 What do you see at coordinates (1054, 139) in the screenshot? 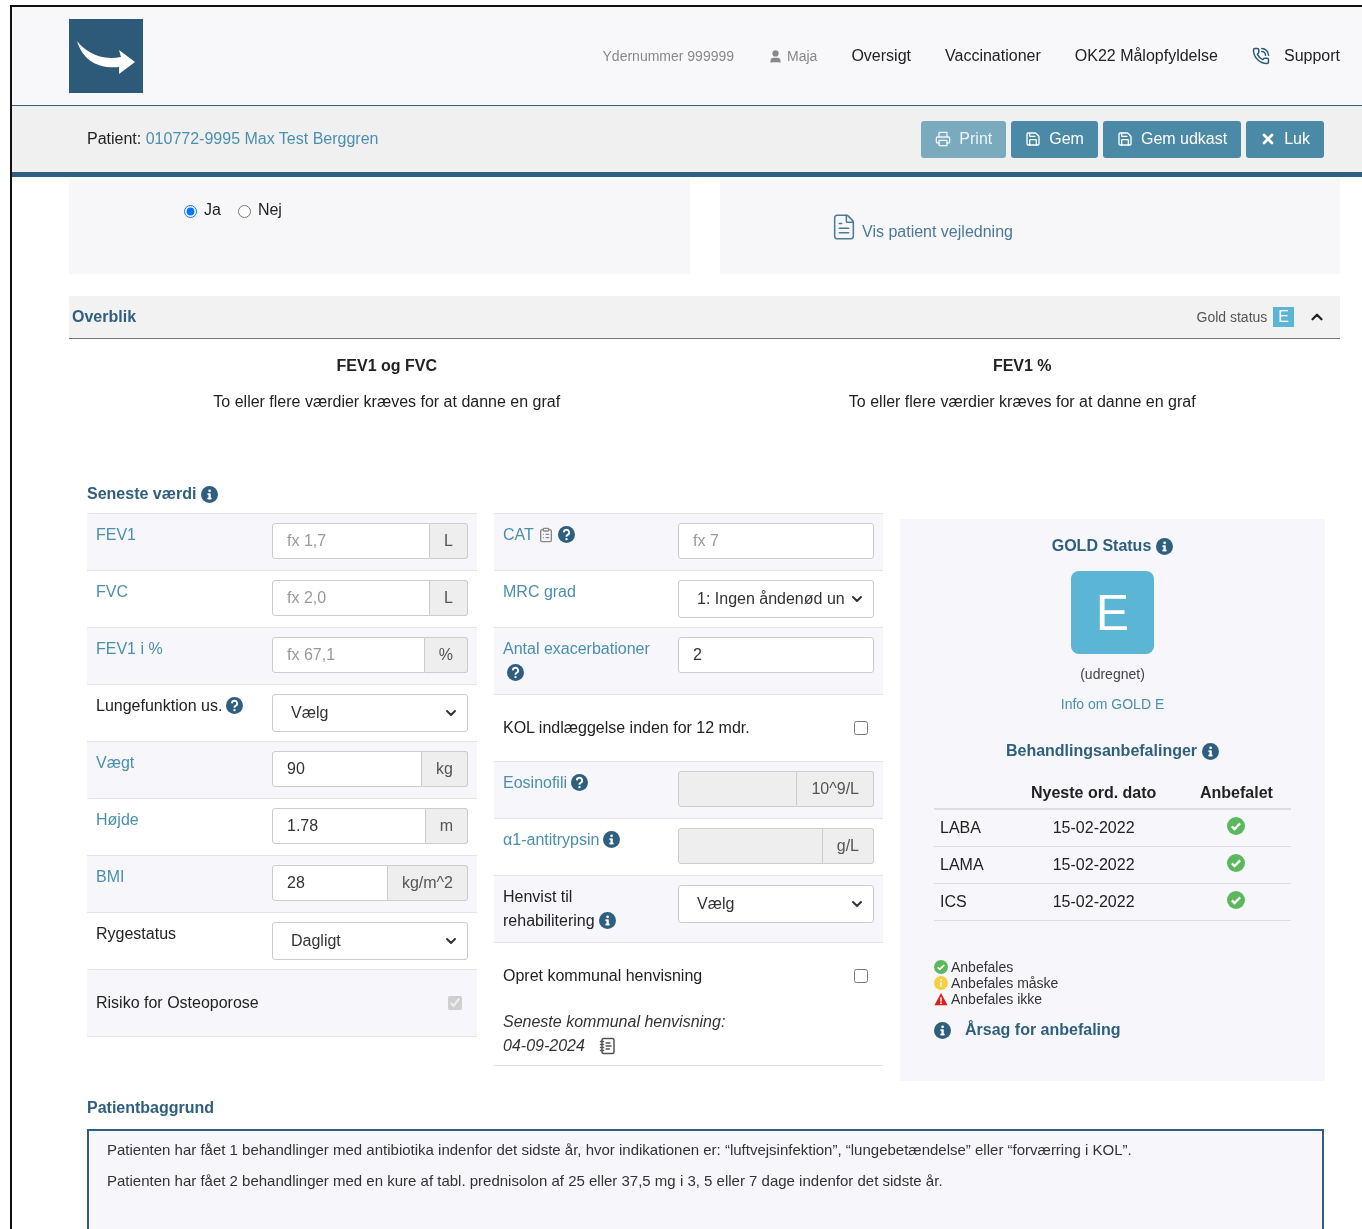
I see `toolbar-button: Gem` at bounding box center [1054, 139].